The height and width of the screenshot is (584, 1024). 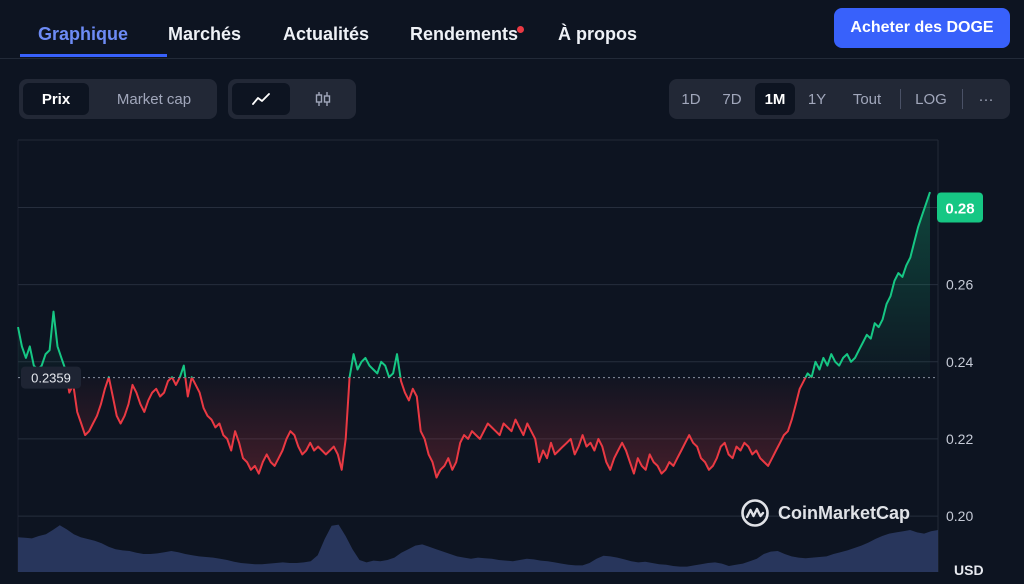 What do you see at coordinates (959, 439) in the screenshot?
I see `y-tick-label: 0.22` at bounding box center [959, 439].